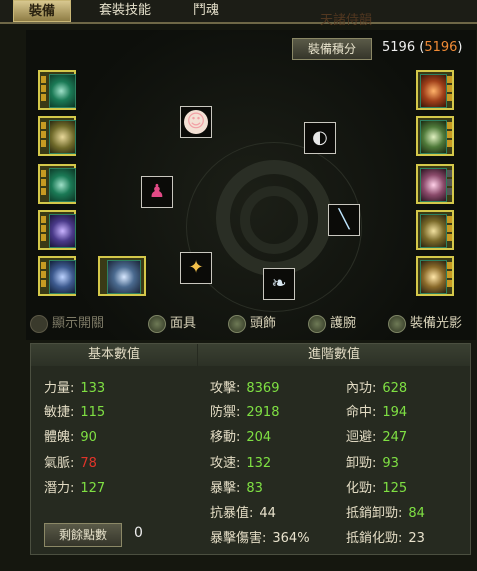 The height and width of the screenshot is (571, 477). Describe the element at coordinates (377, 437) in the screenshot. I see `stat-evasion: 迴避: 247` at that location.